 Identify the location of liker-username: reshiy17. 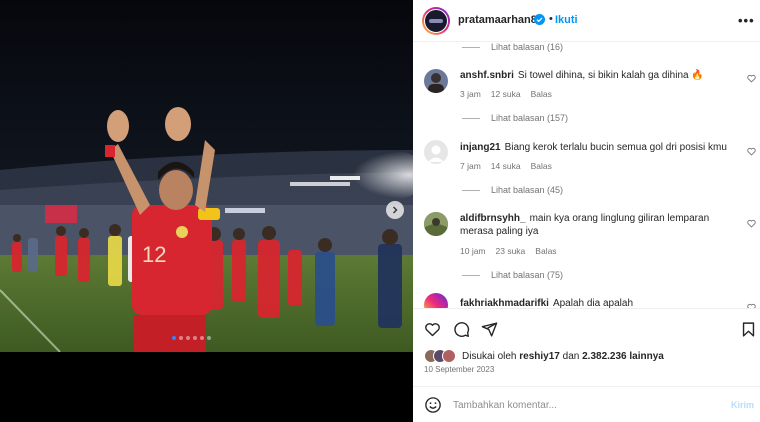
(539, 356).